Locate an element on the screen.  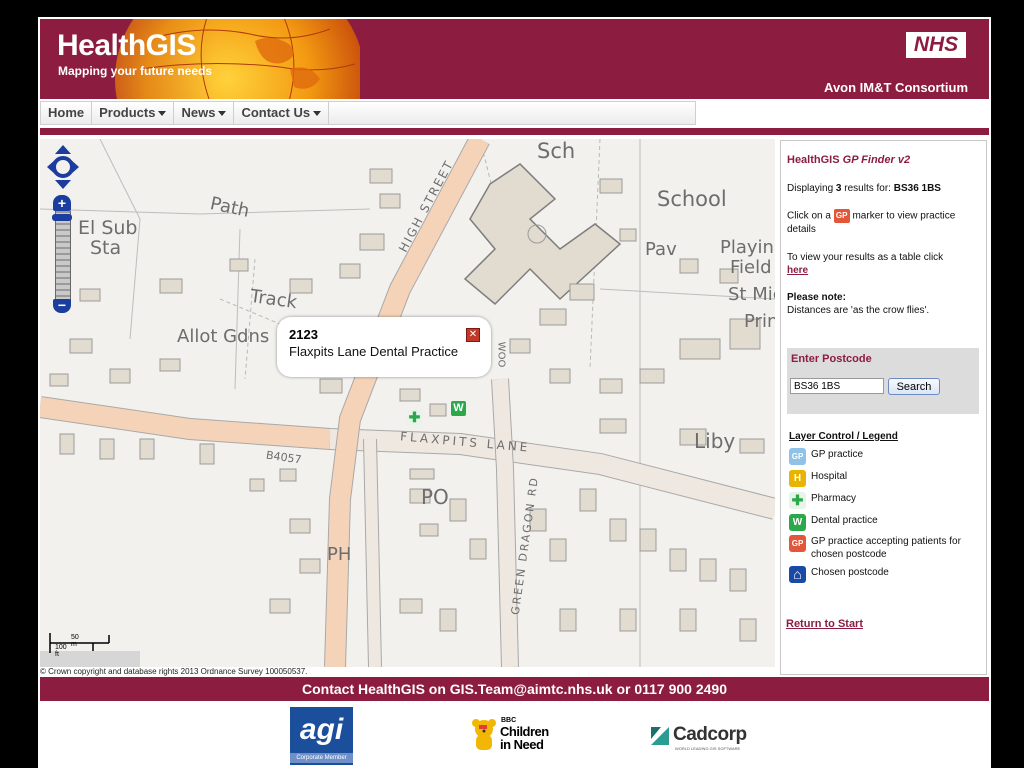
map-label-liby: Liby is located at coordinates (715, 441).